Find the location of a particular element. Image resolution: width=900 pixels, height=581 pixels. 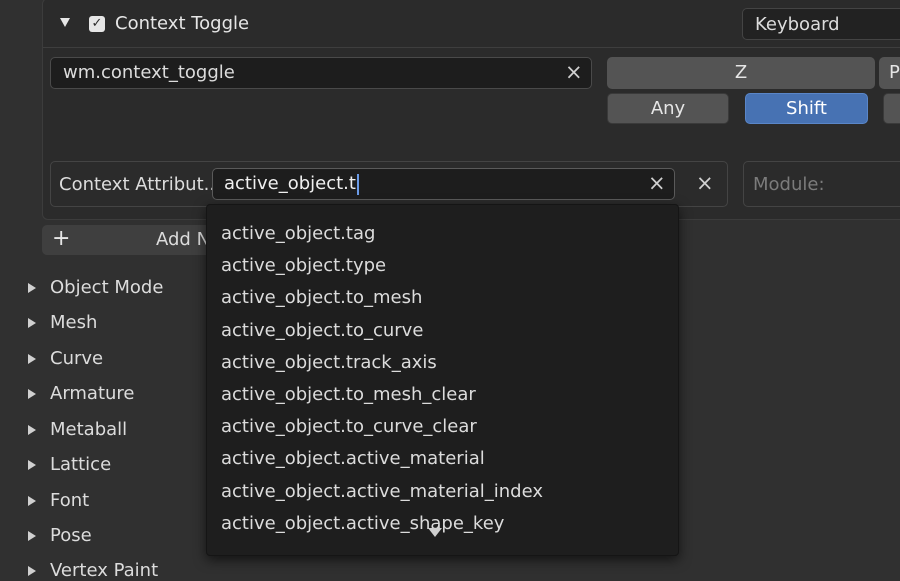

suggestion-item: active_object.to_curve is located at coordinates (322, 330).